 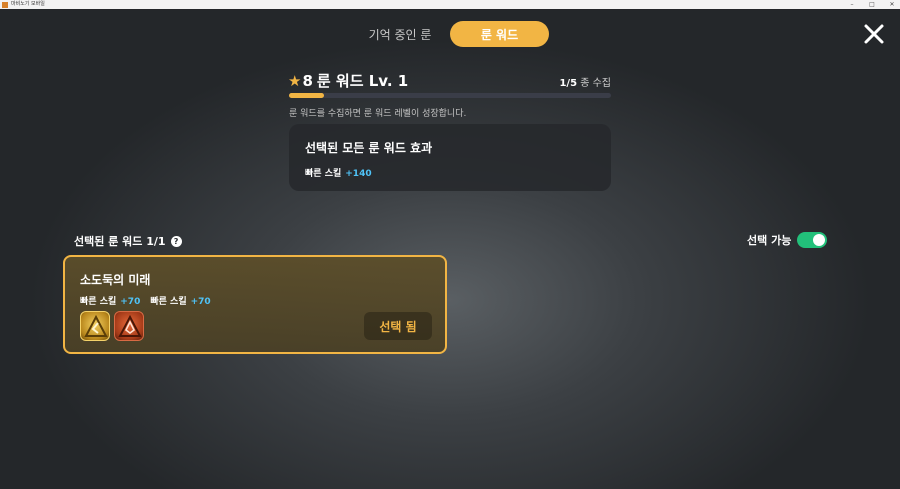 What do you see at coordinates (307, 95) in the screenshot?
I see `level-progress-fill` at bounding box center [307, 95].